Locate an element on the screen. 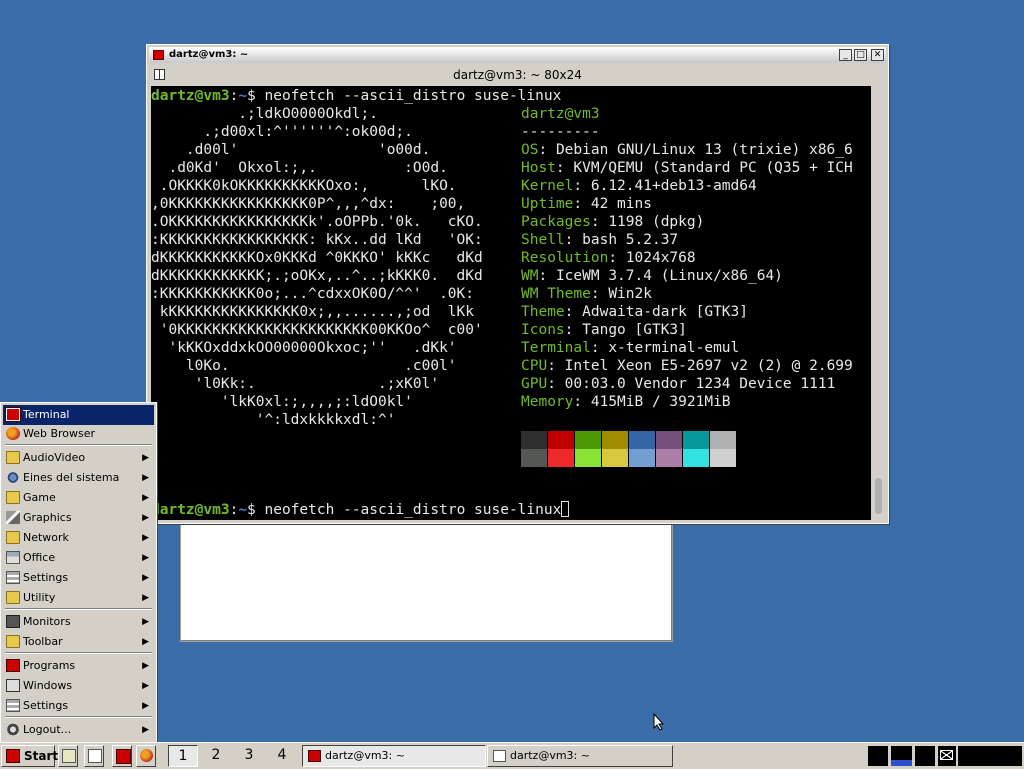 The width and height of the screenshot is (1024, 769). terminal-size-title: dartz@vm3: ~ 80x24 is located at coordinates (517, 75).